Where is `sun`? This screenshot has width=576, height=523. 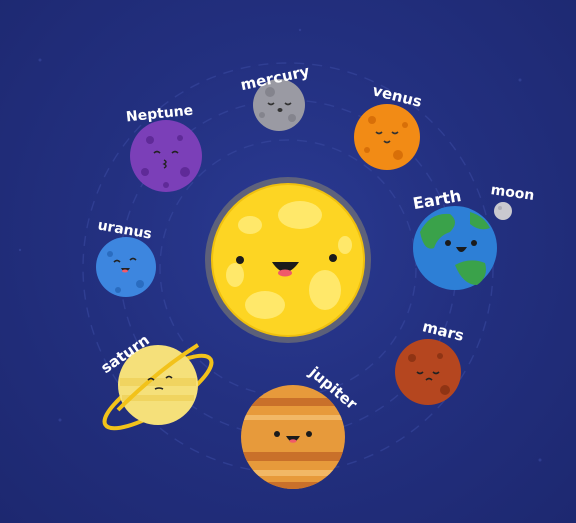
sun is located at coordinates (288, 260).